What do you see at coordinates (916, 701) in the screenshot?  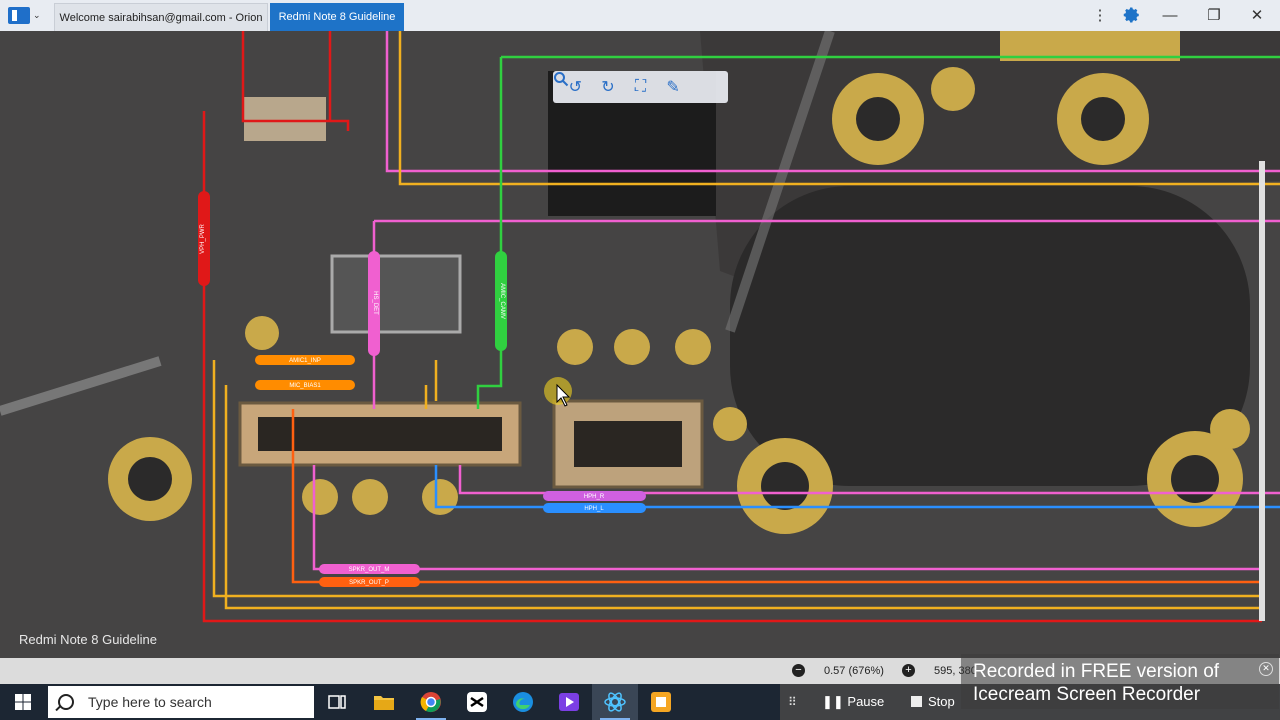 I see `stop-icon` at bounding box center [916, 701].